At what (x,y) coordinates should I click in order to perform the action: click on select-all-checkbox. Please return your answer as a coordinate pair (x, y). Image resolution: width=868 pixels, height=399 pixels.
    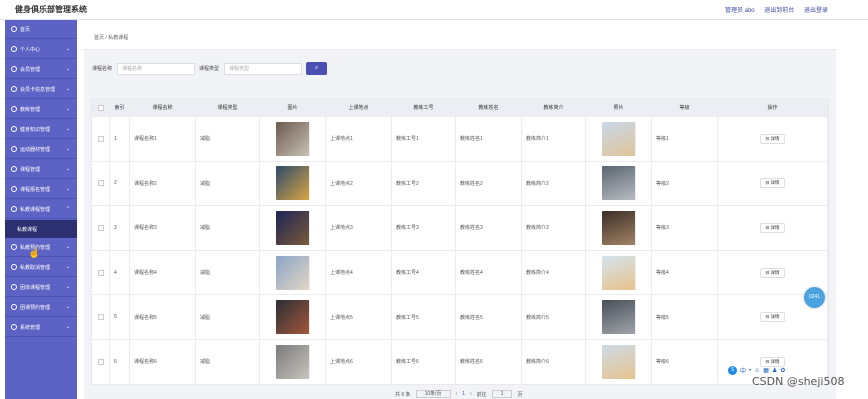
    Looking at the image, I should click on (100, 107).